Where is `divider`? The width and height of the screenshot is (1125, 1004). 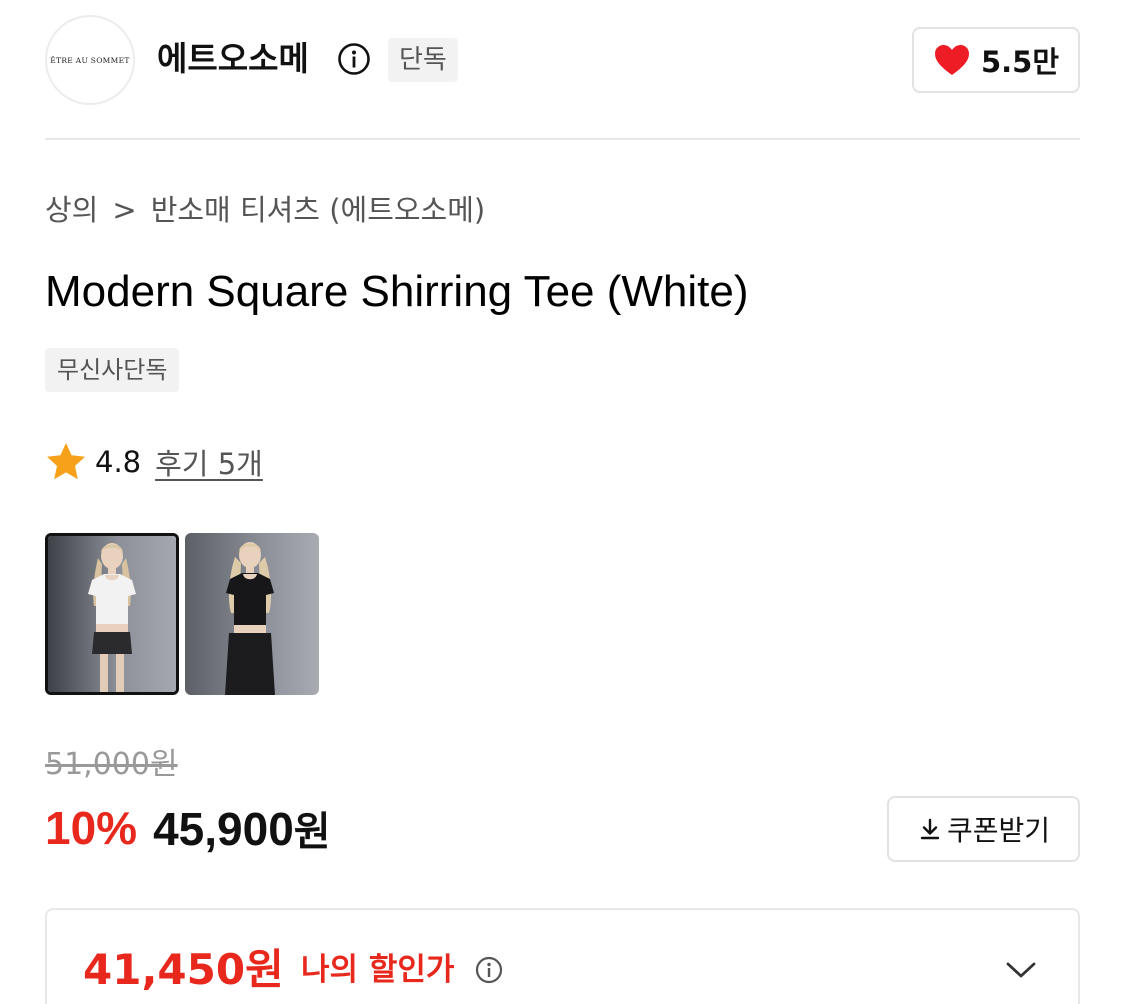 divider is located at coordinates (562, 139).